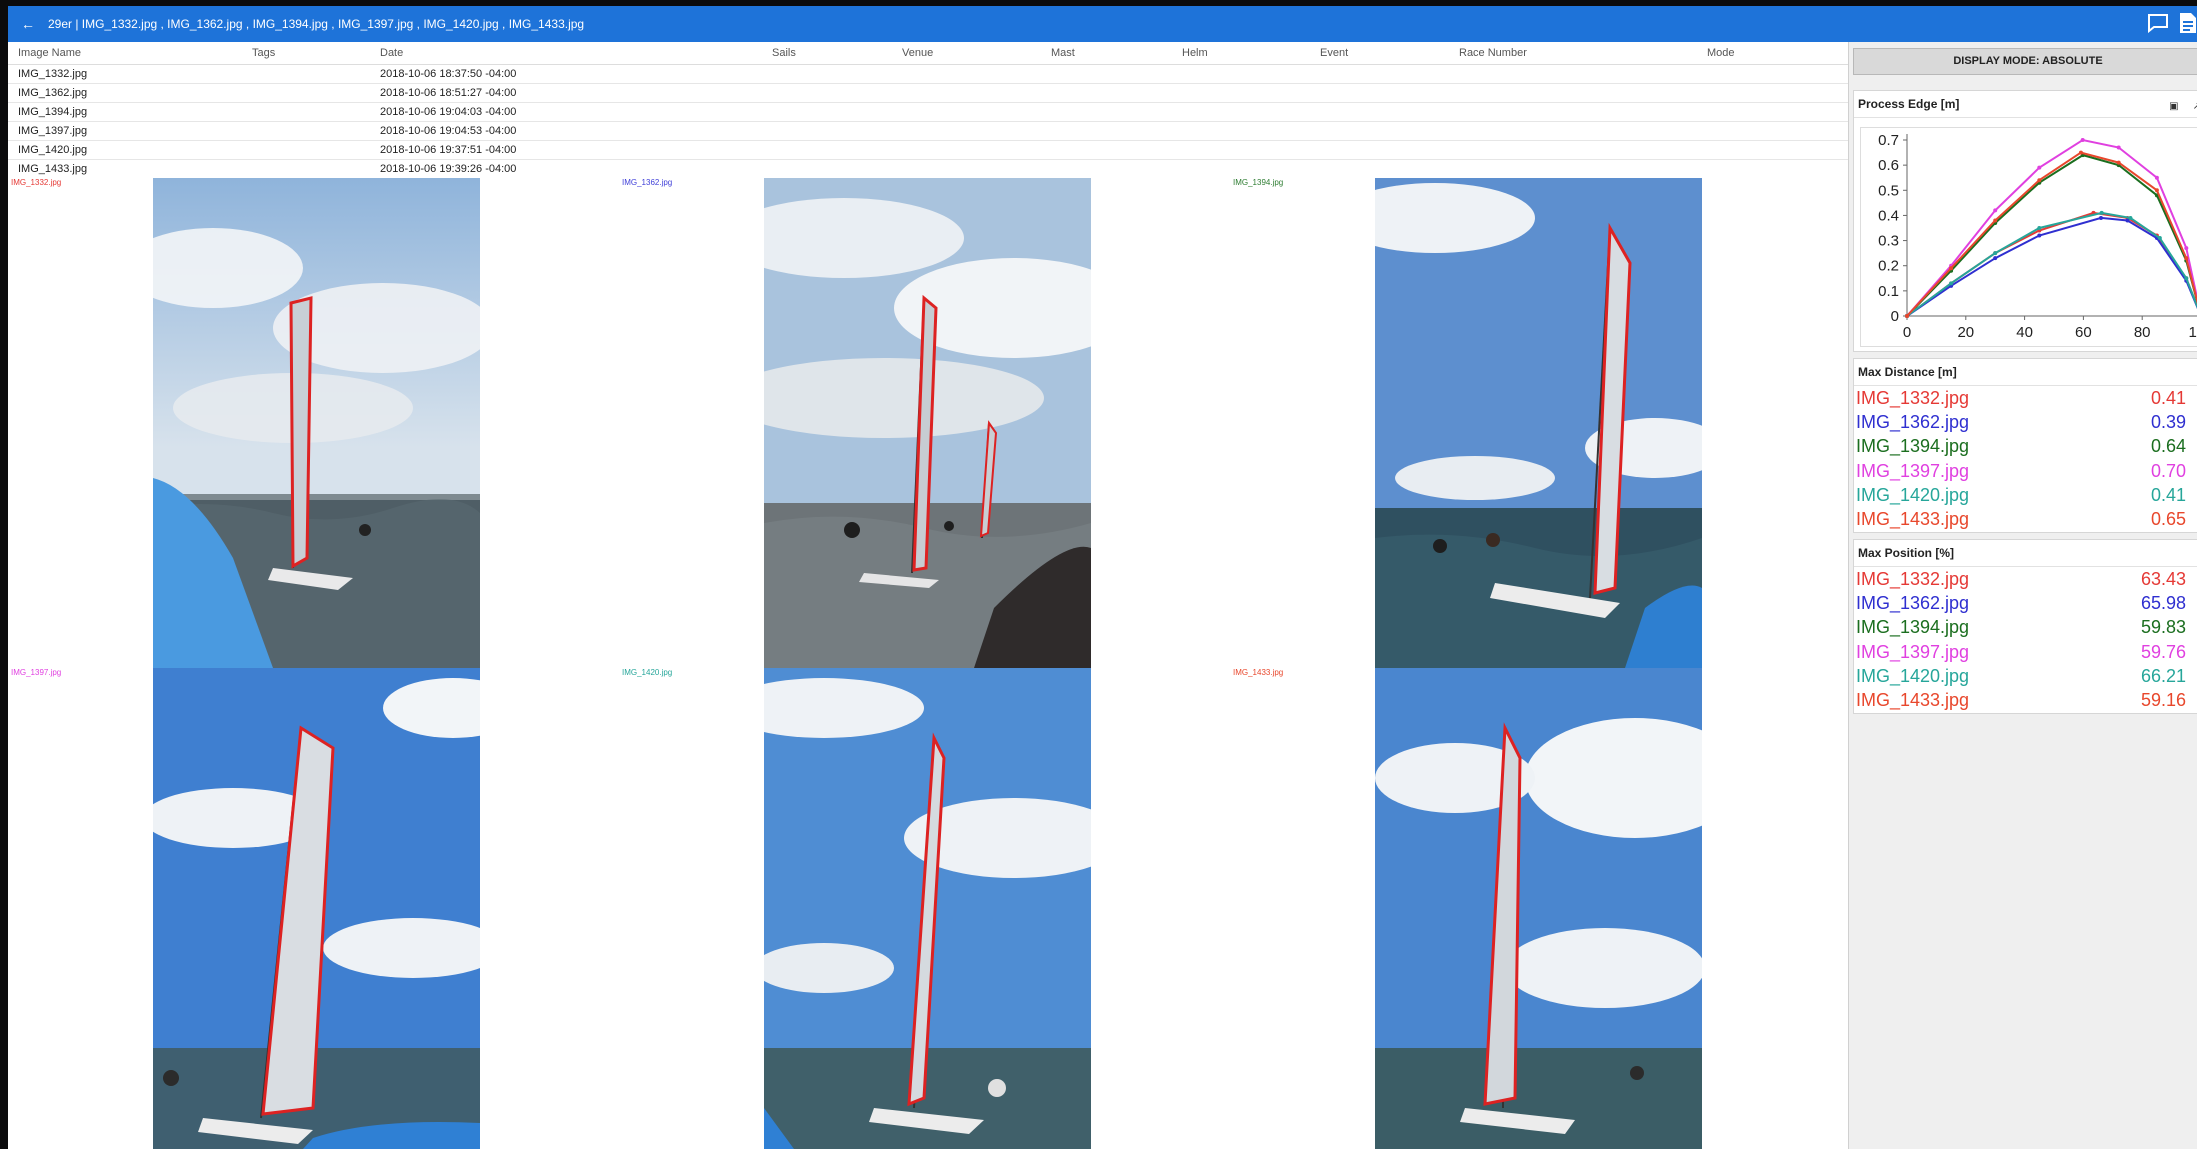 Image resolution: width=2197 pixels, height=1149 pixels. Describe the element at coordinates (928, 169) in the screenshot. I see `table-row: IMG_1433.jpg 2018-10-06 19:39:26 -04:00` at that location.